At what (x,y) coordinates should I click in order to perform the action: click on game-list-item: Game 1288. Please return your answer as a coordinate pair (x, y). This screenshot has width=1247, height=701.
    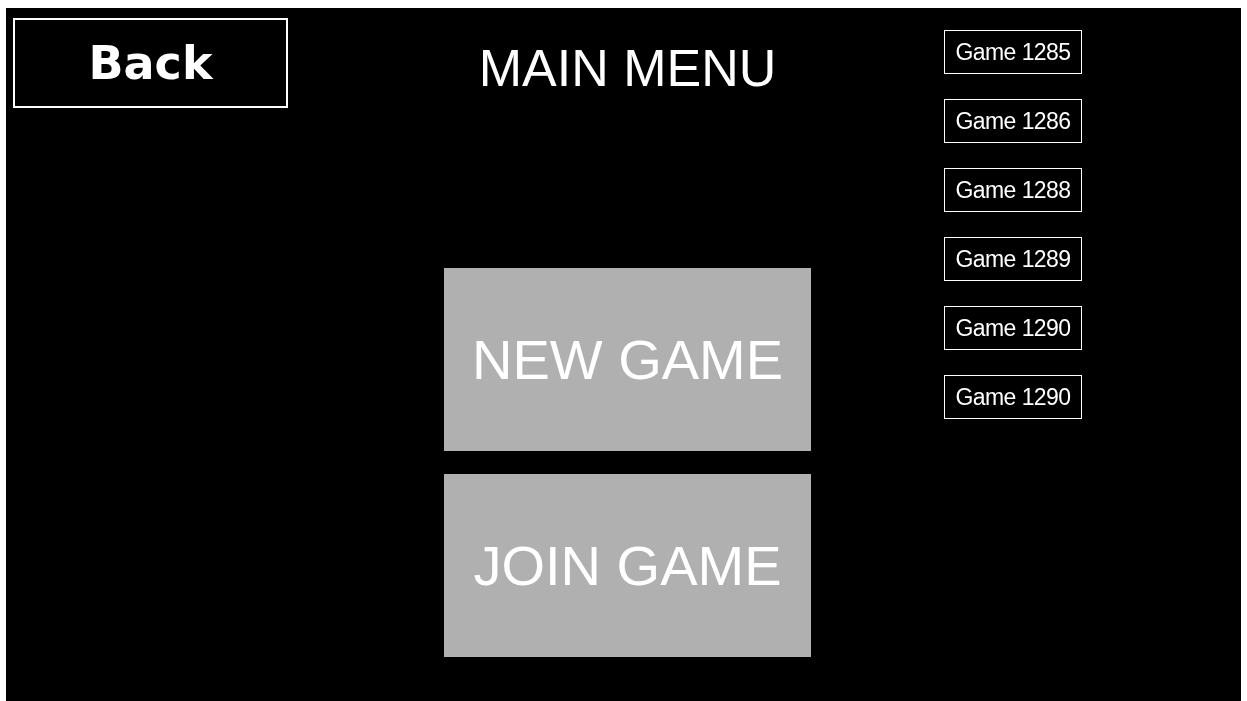
    Looking at the image, I should click on (1013, 190).